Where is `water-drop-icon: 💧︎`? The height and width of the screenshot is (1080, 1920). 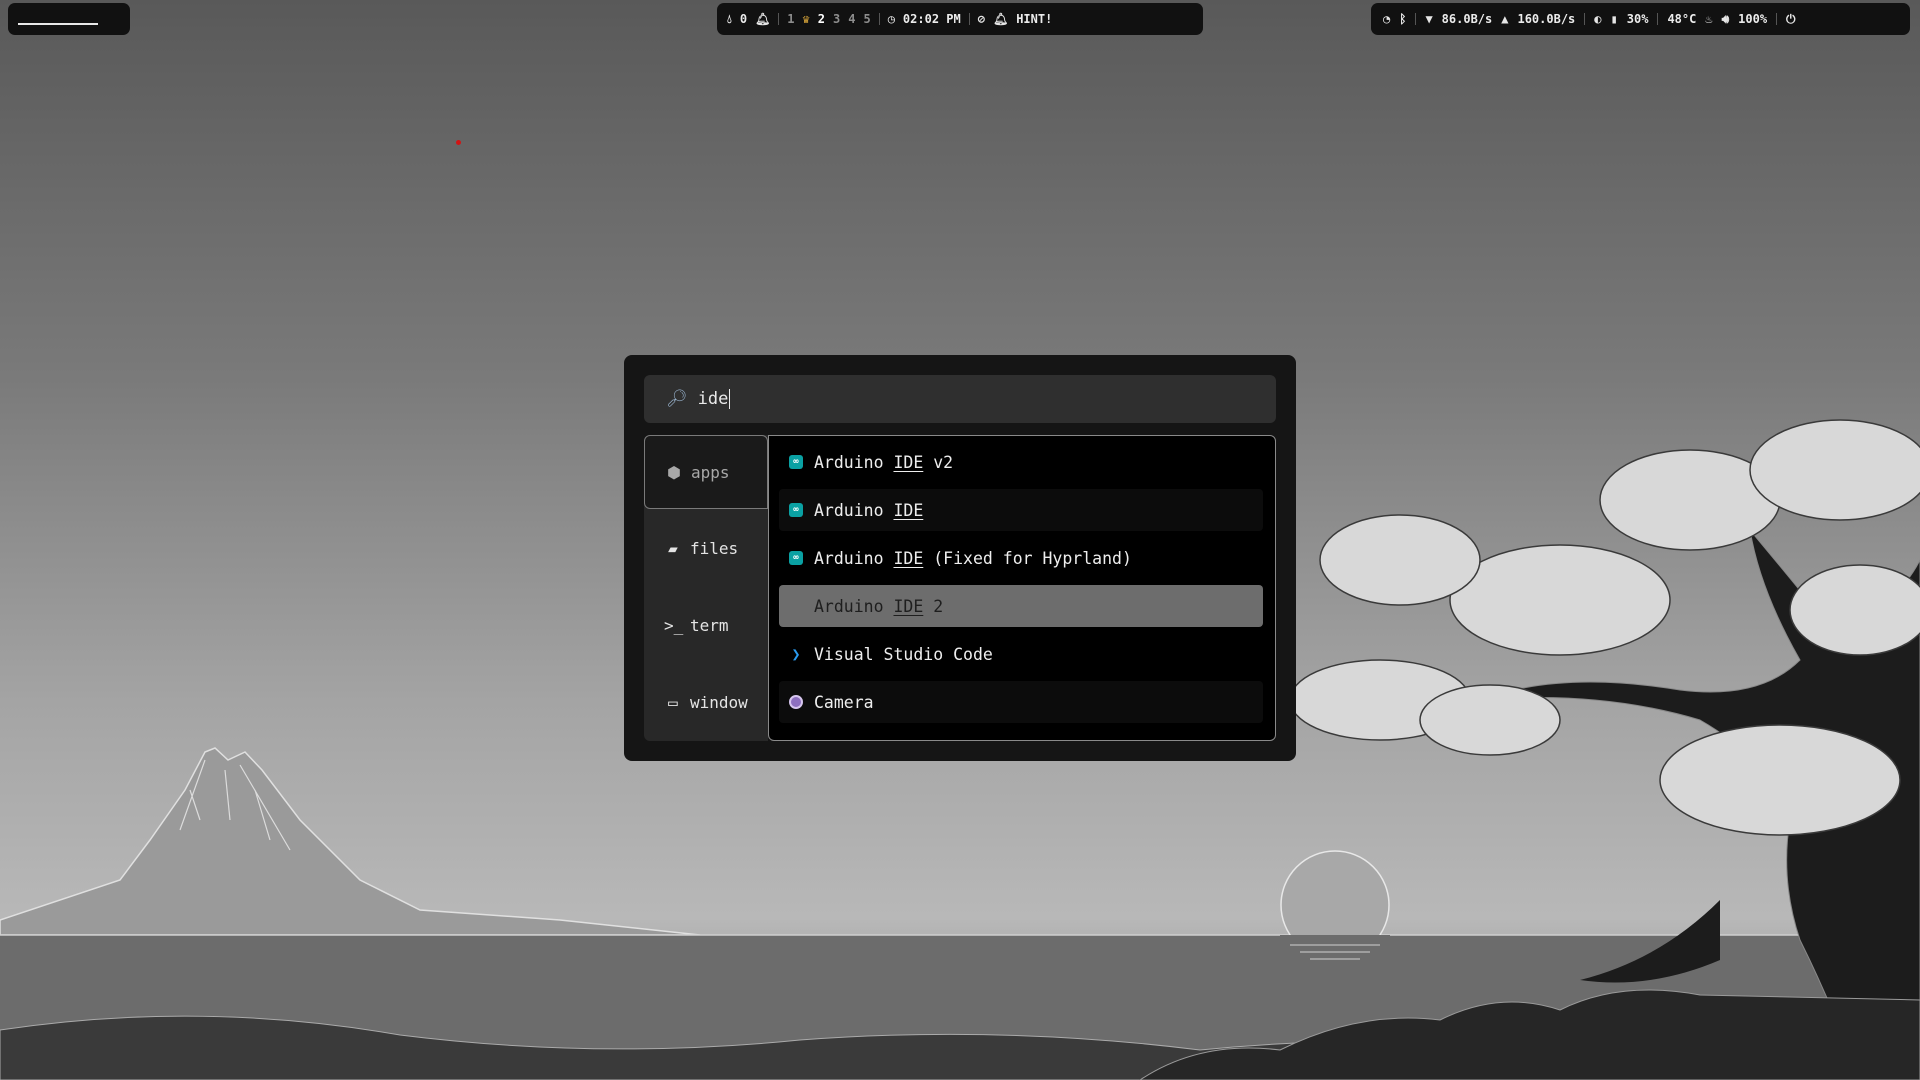 water-drop-icon: 💧︎ is located at coordinates (729, 19).